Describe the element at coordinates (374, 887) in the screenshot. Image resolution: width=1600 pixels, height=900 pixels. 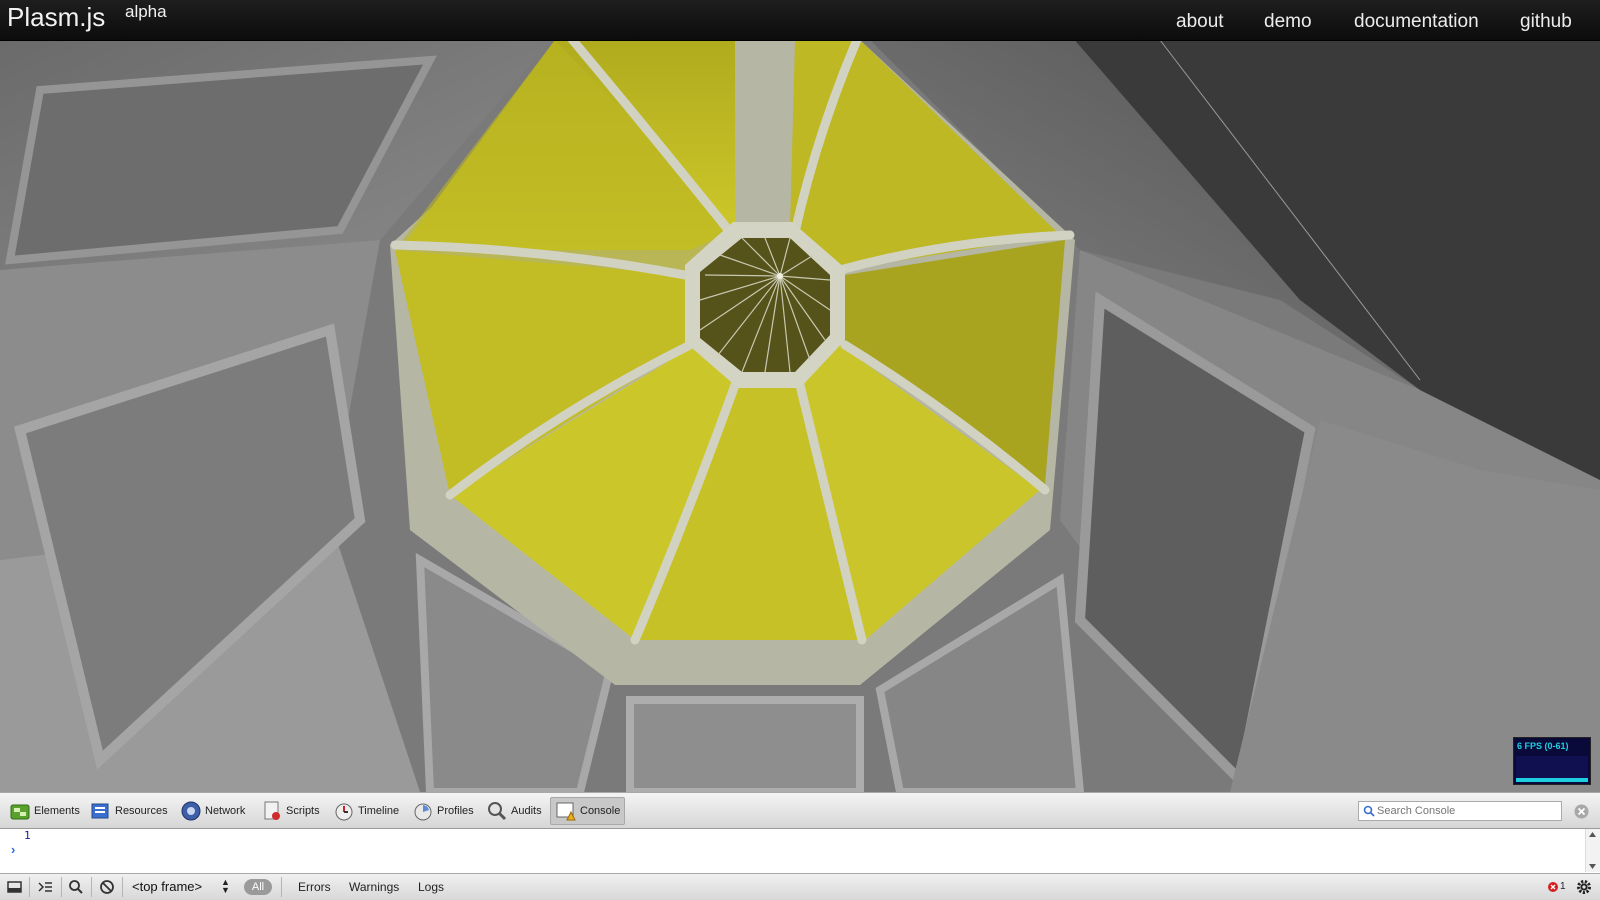
I see `filter-warnings-button: Warnings` at that location.